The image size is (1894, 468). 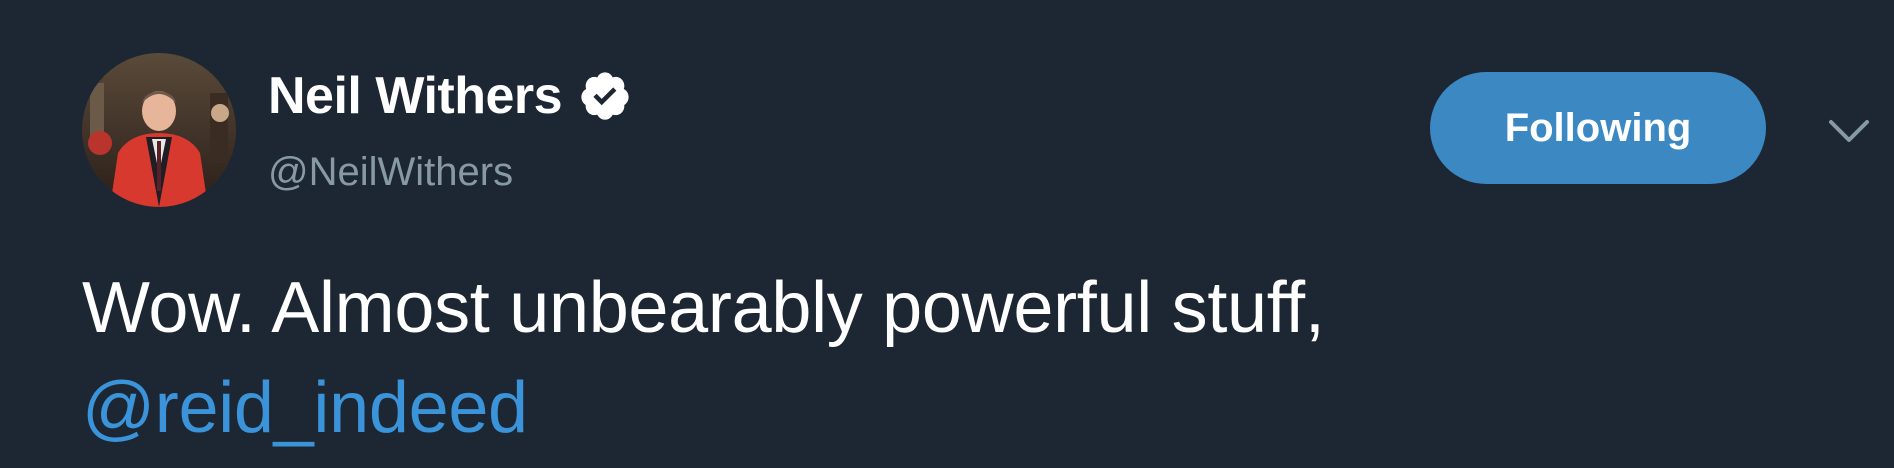 I want to click on name-row: Neil Withers, so click(x=450, y=96).